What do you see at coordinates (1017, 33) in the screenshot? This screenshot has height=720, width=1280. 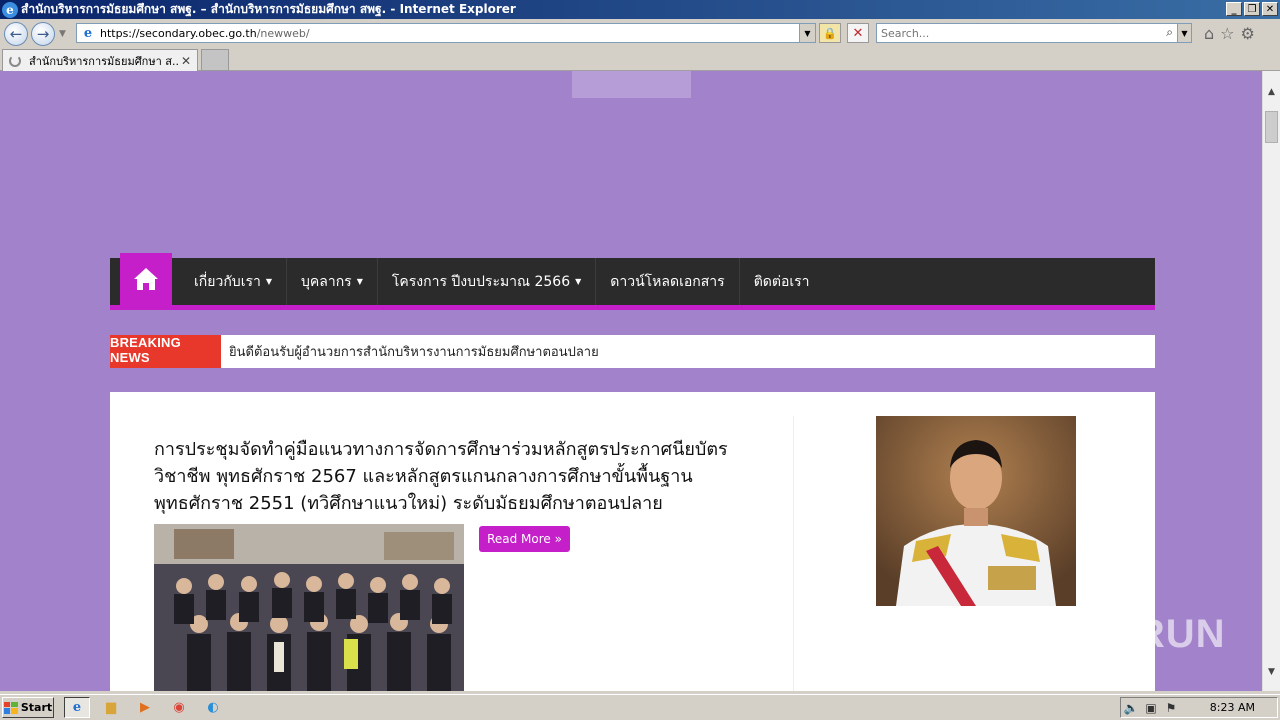 I see `search-input` at bounding box center [1017, 33].